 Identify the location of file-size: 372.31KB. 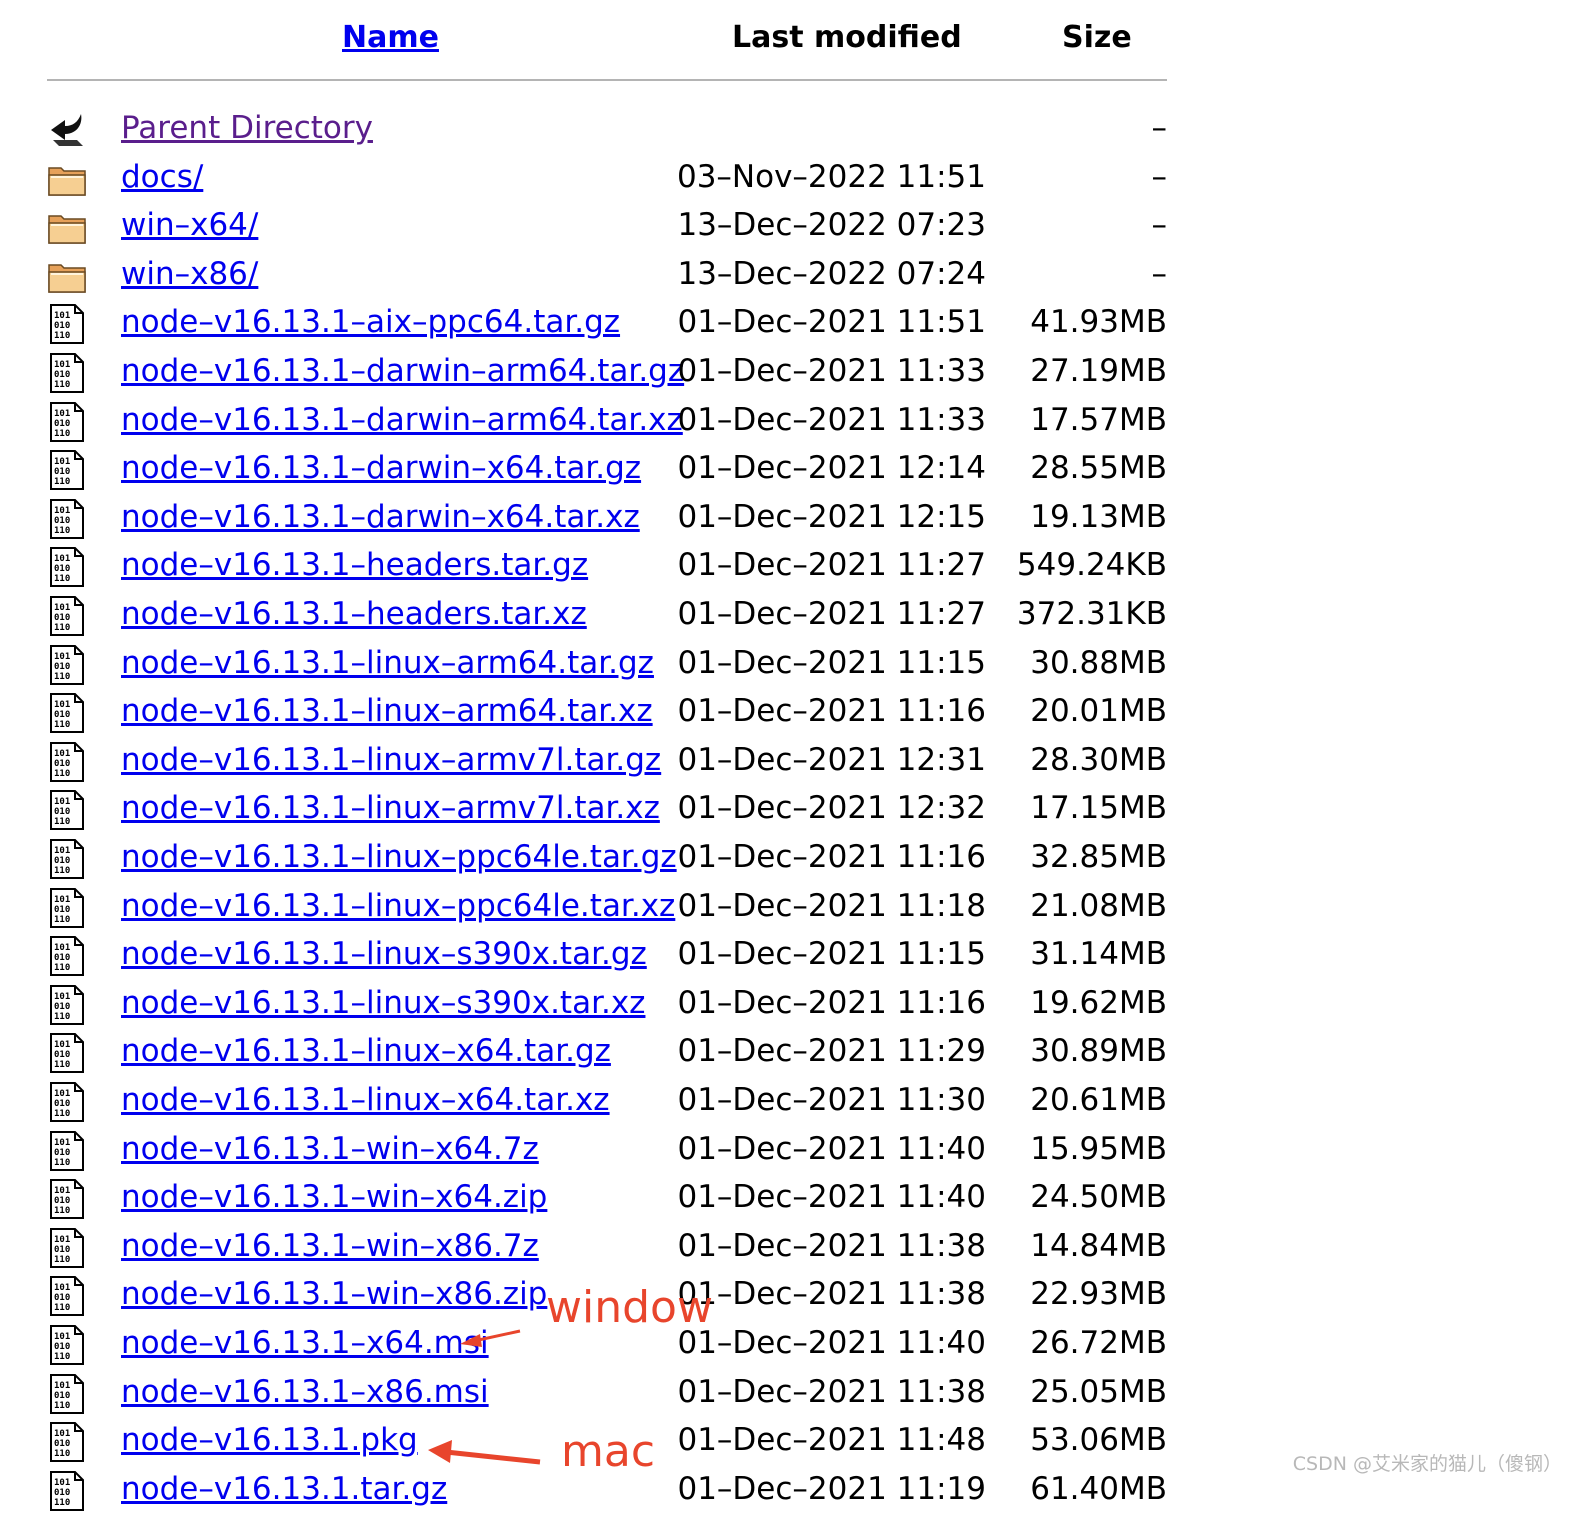
(1091, 614).